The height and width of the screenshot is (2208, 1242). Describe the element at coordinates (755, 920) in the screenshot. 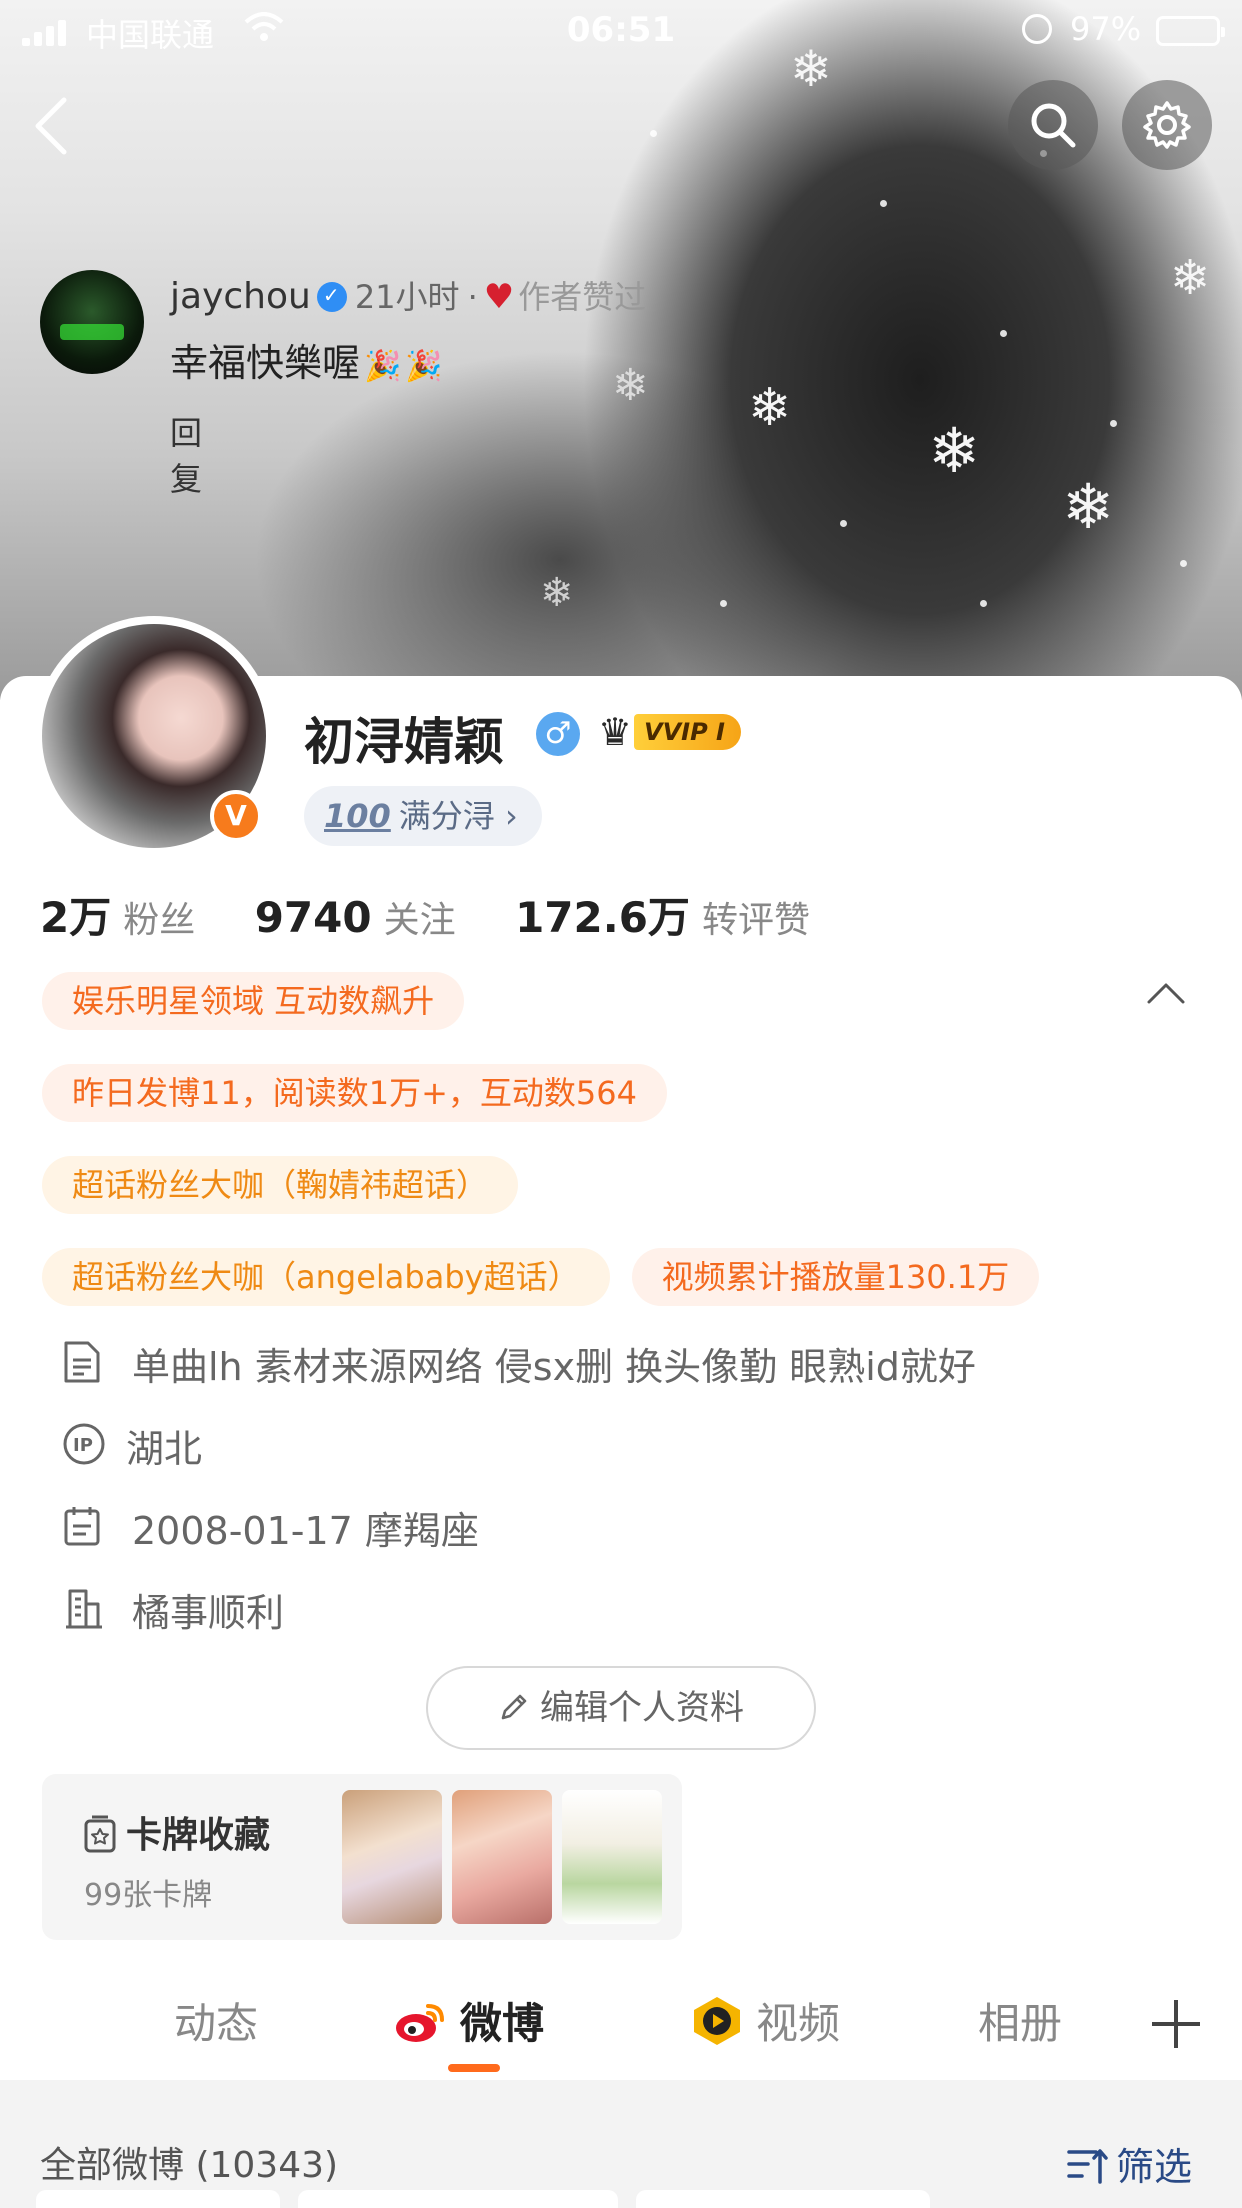

I see `reposts-likes-label: 转评赞` at that location.